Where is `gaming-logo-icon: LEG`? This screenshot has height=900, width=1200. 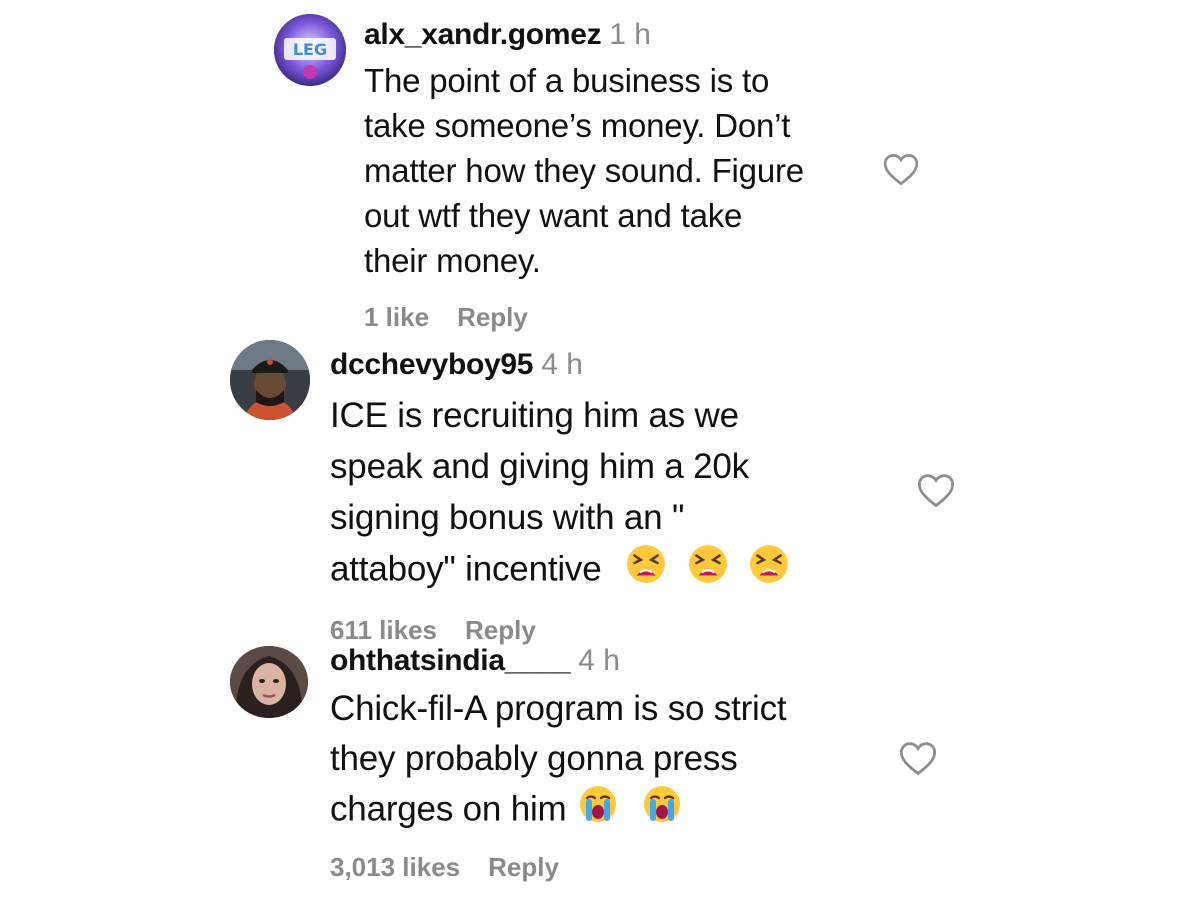 gaming-logo-icon: LEG is located at coordinates (310, 50).